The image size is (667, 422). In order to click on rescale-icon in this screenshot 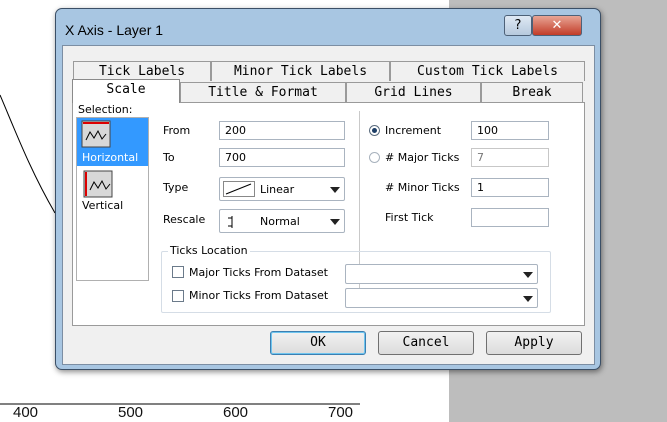, I will do `click(230, 222)`.